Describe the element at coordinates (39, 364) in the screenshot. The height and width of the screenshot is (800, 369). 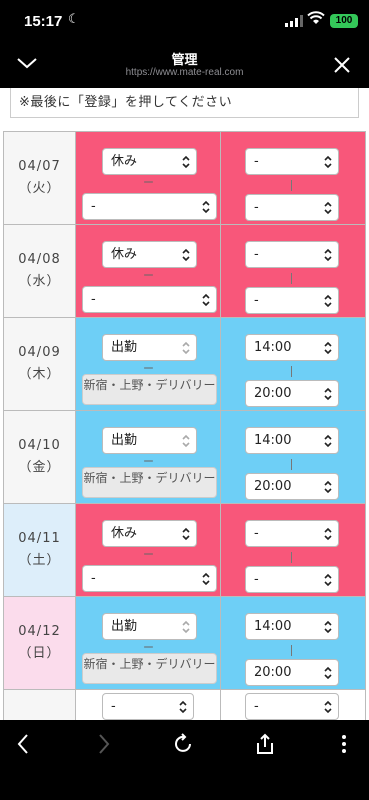
I see `date-cell: 04/09 （木）` at that location.